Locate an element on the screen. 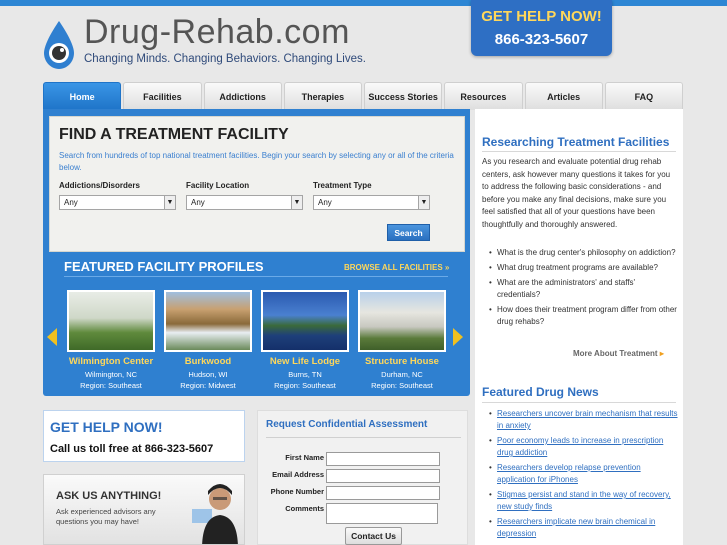 The height and width of the screenshot is (545, 727). email-field is located at coordinates (383, 476).